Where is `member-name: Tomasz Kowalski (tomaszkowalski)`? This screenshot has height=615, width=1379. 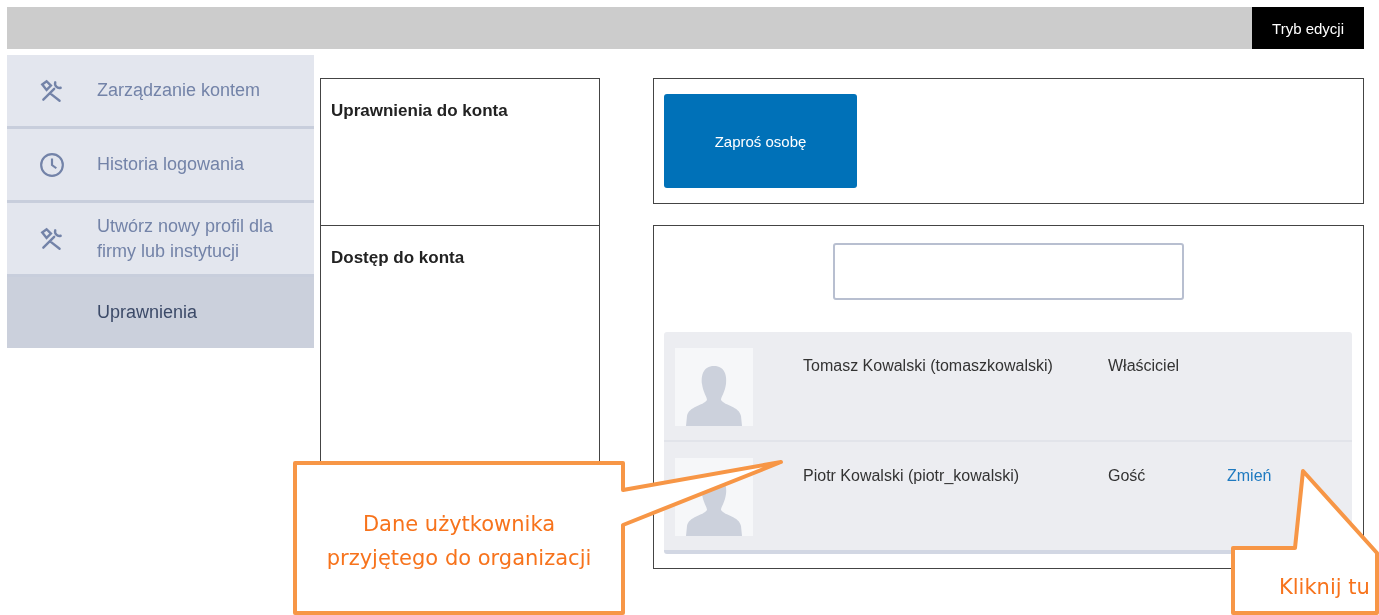
member-name: Tomasz Kowalski (tomaszkowalski) is located at coordinates (928, 366).